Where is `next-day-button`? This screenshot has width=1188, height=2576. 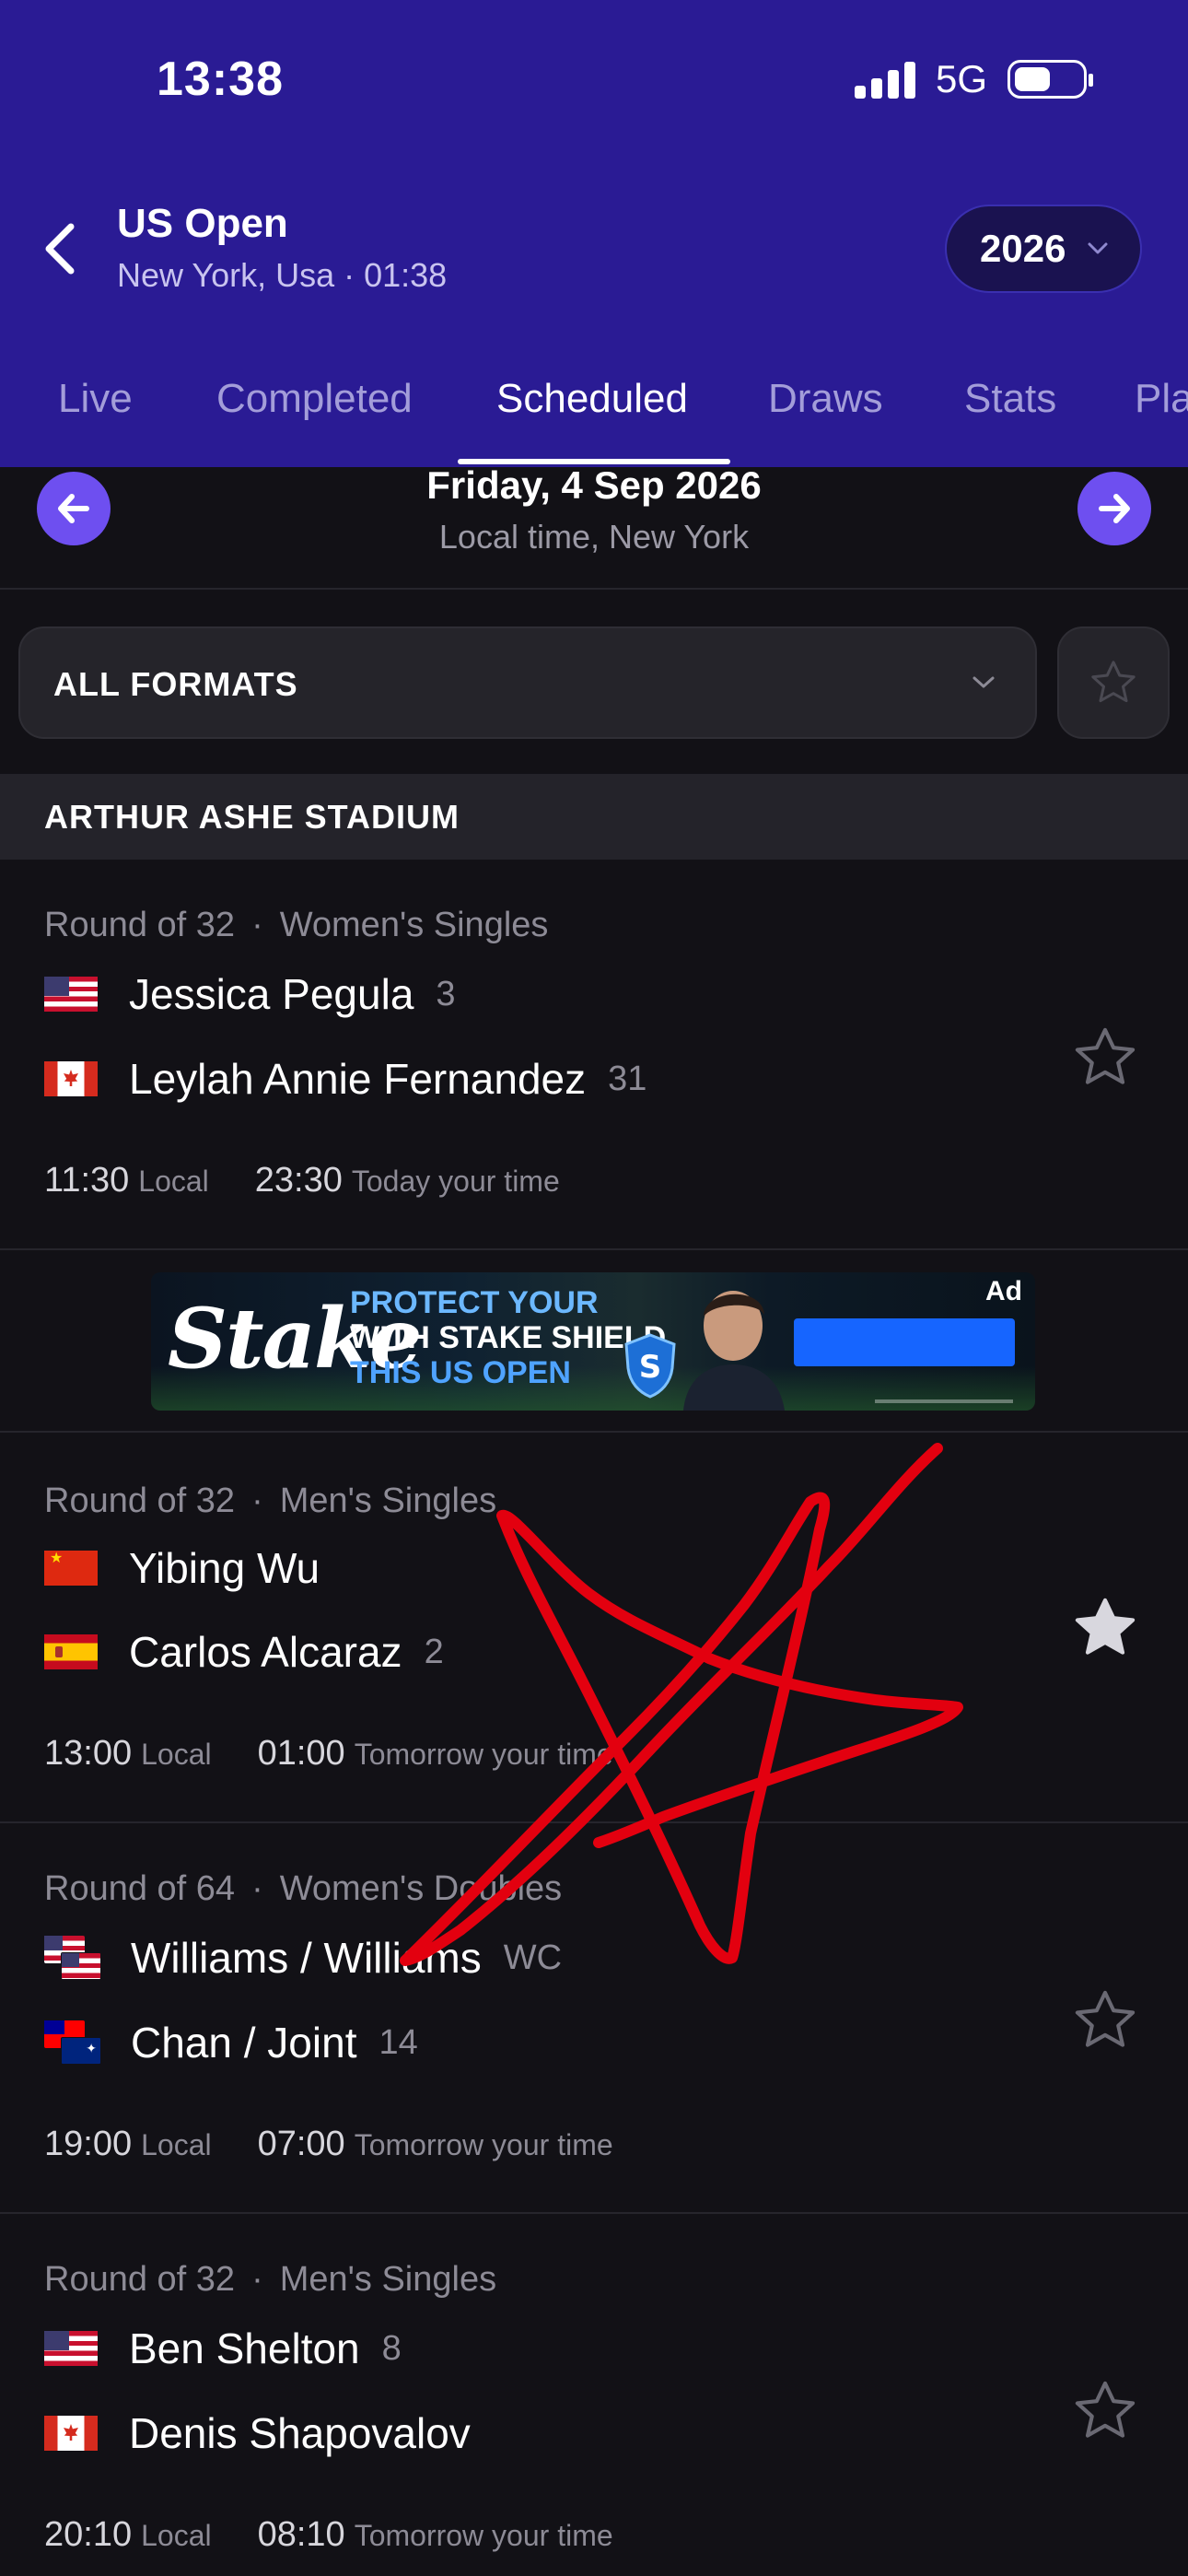
next-day-button is located at coordinates (1114, 508).